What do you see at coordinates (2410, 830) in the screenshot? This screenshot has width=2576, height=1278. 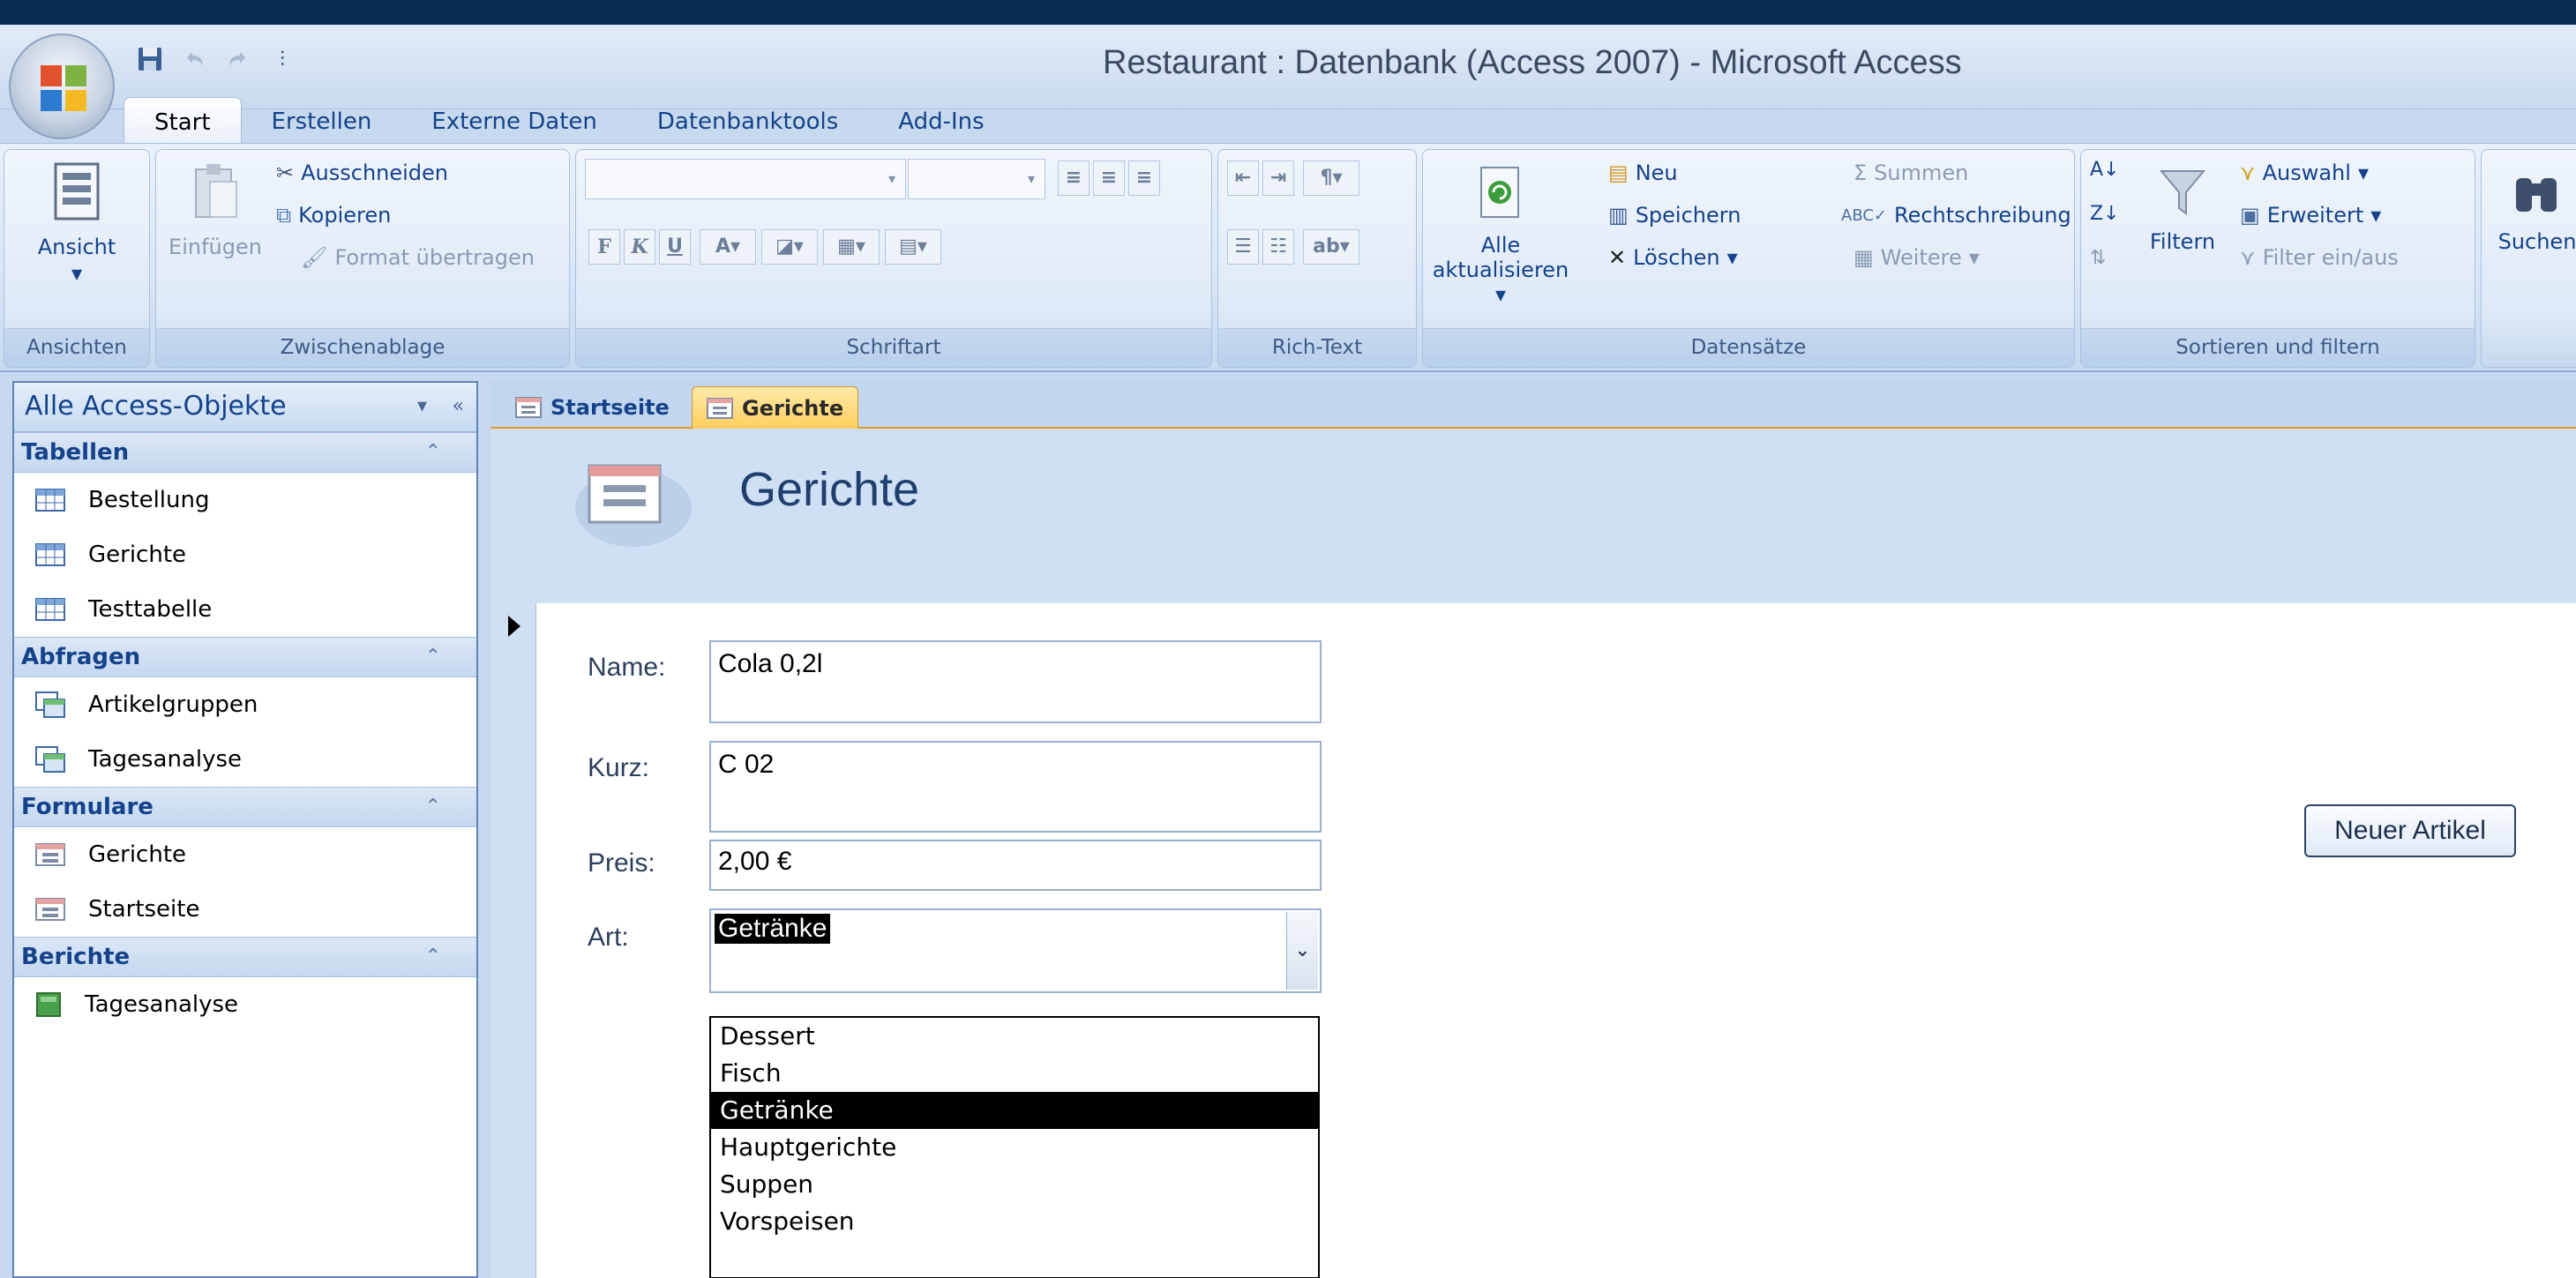 I see `neuer-artikel-button: Neuer Artikel` at bounding box center [2410, 830].